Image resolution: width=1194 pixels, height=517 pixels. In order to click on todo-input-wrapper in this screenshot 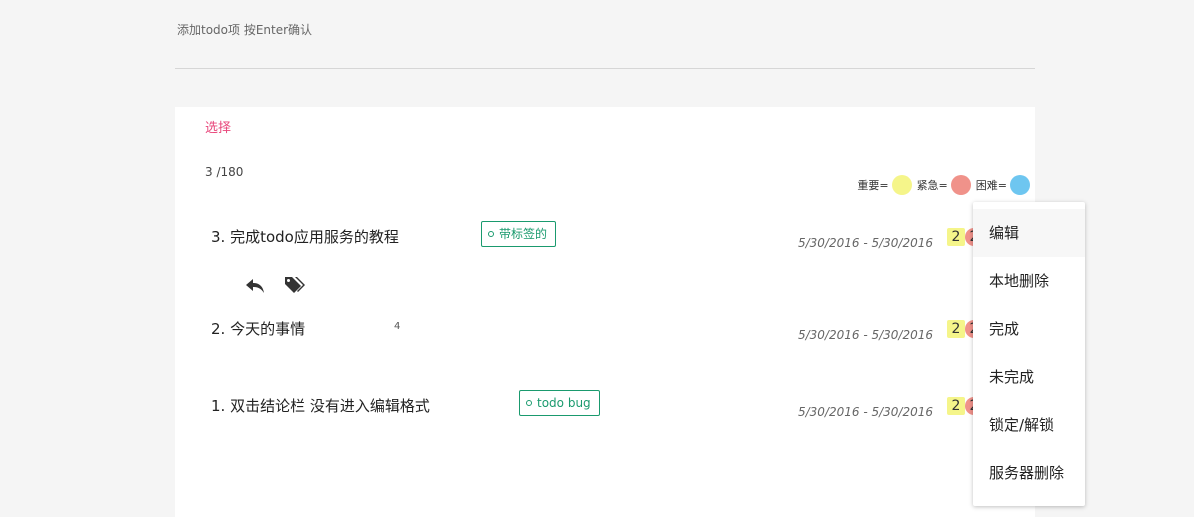, I will do `click(607, 34)`.